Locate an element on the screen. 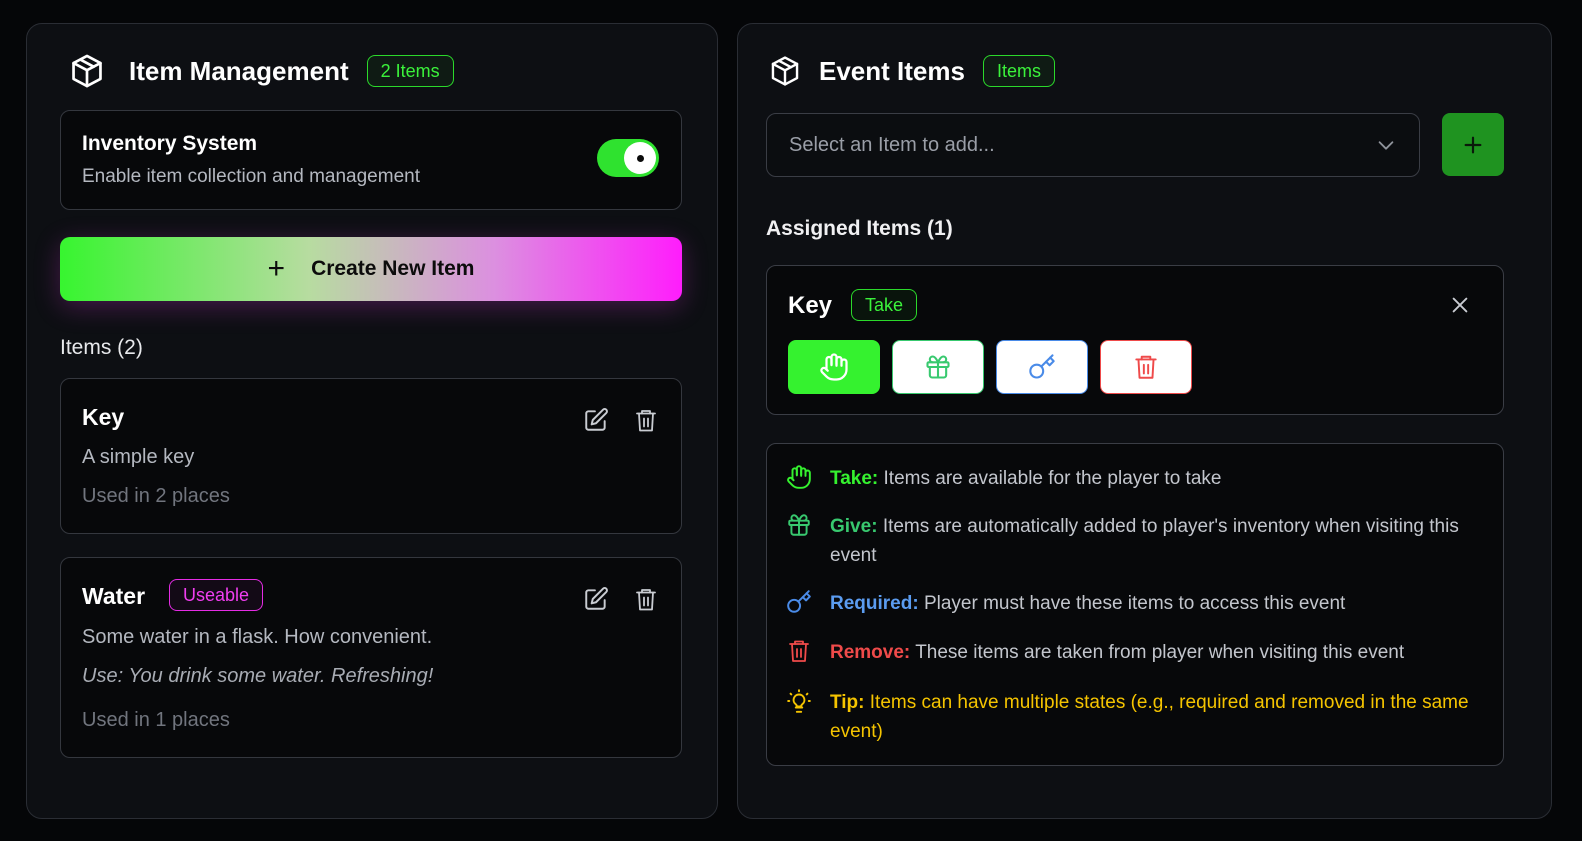 This screenshot has width=1582, height=841. create-new-item-button: + Create New Item is located at coordinates (371, 269).